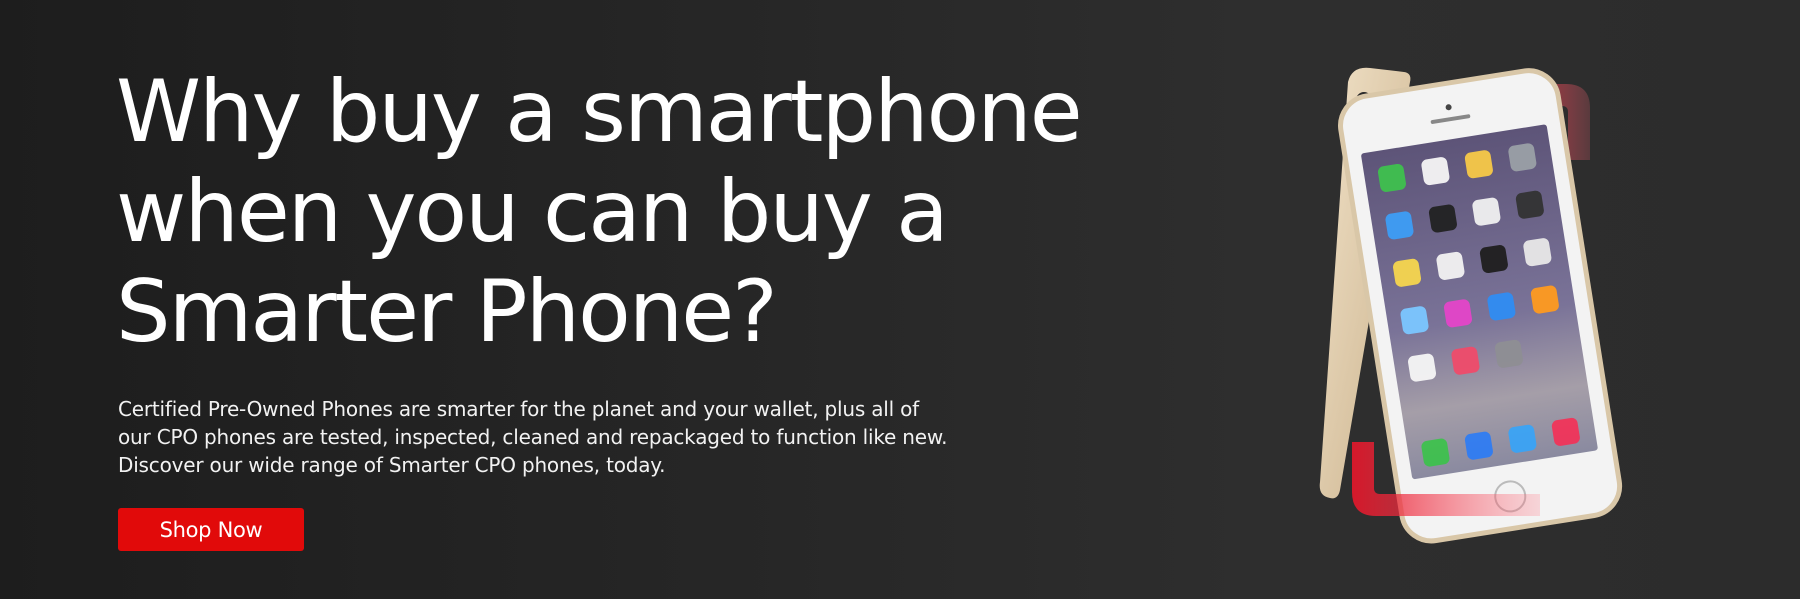 The image size is (1800, 599). Describe the element at coordinates (599, 112) in the screenshot. I see `headline-line-1: Why buy a smartphone` at that location.